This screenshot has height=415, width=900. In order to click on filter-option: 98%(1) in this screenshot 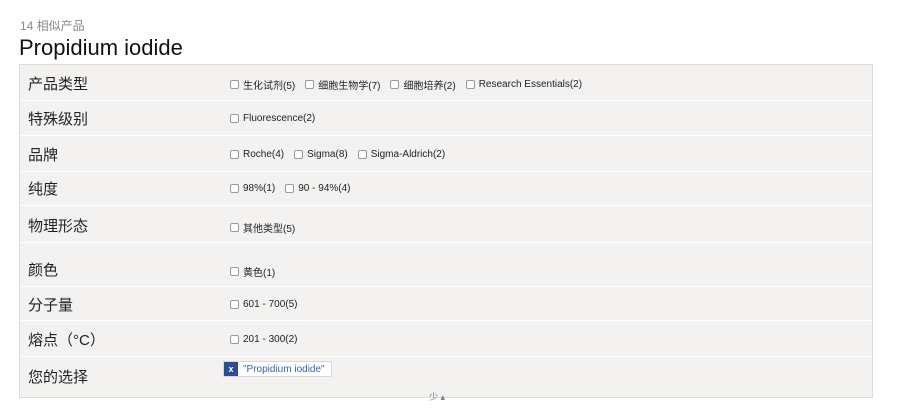, I will do `click(252, 188)`.